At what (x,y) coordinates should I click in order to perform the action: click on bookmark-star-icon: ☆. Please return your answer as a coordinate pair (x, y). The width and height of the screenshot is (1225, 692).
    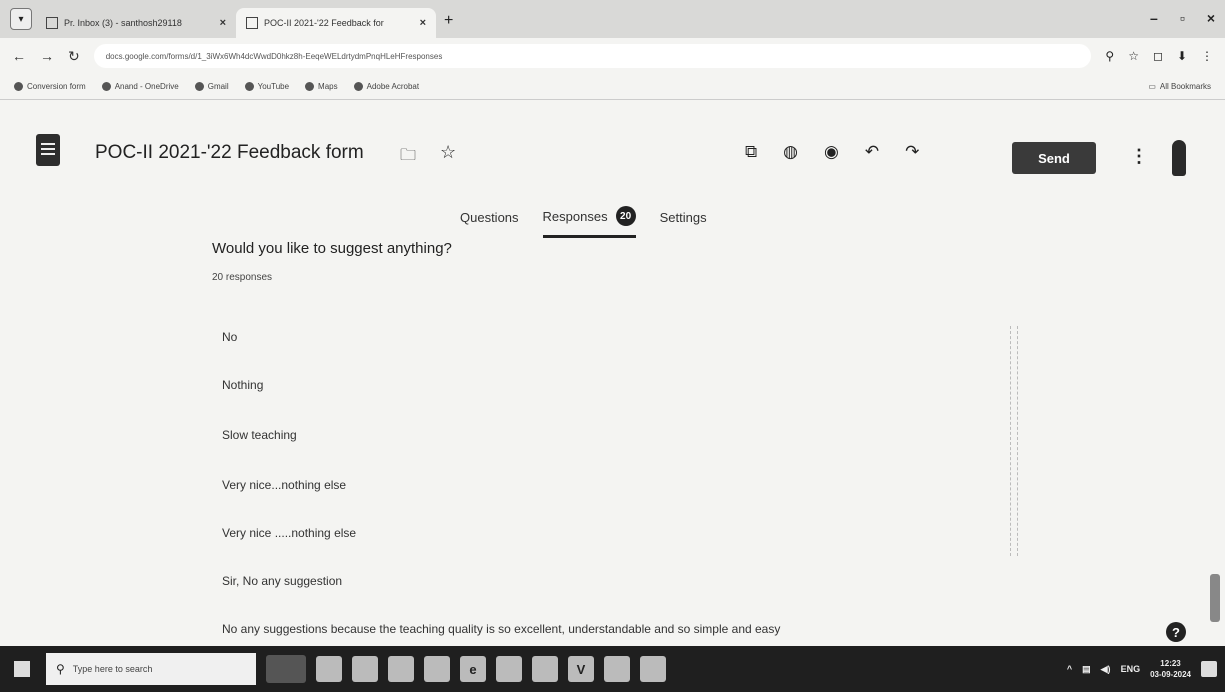
    Looking at the image, I should click on (1133, 56).